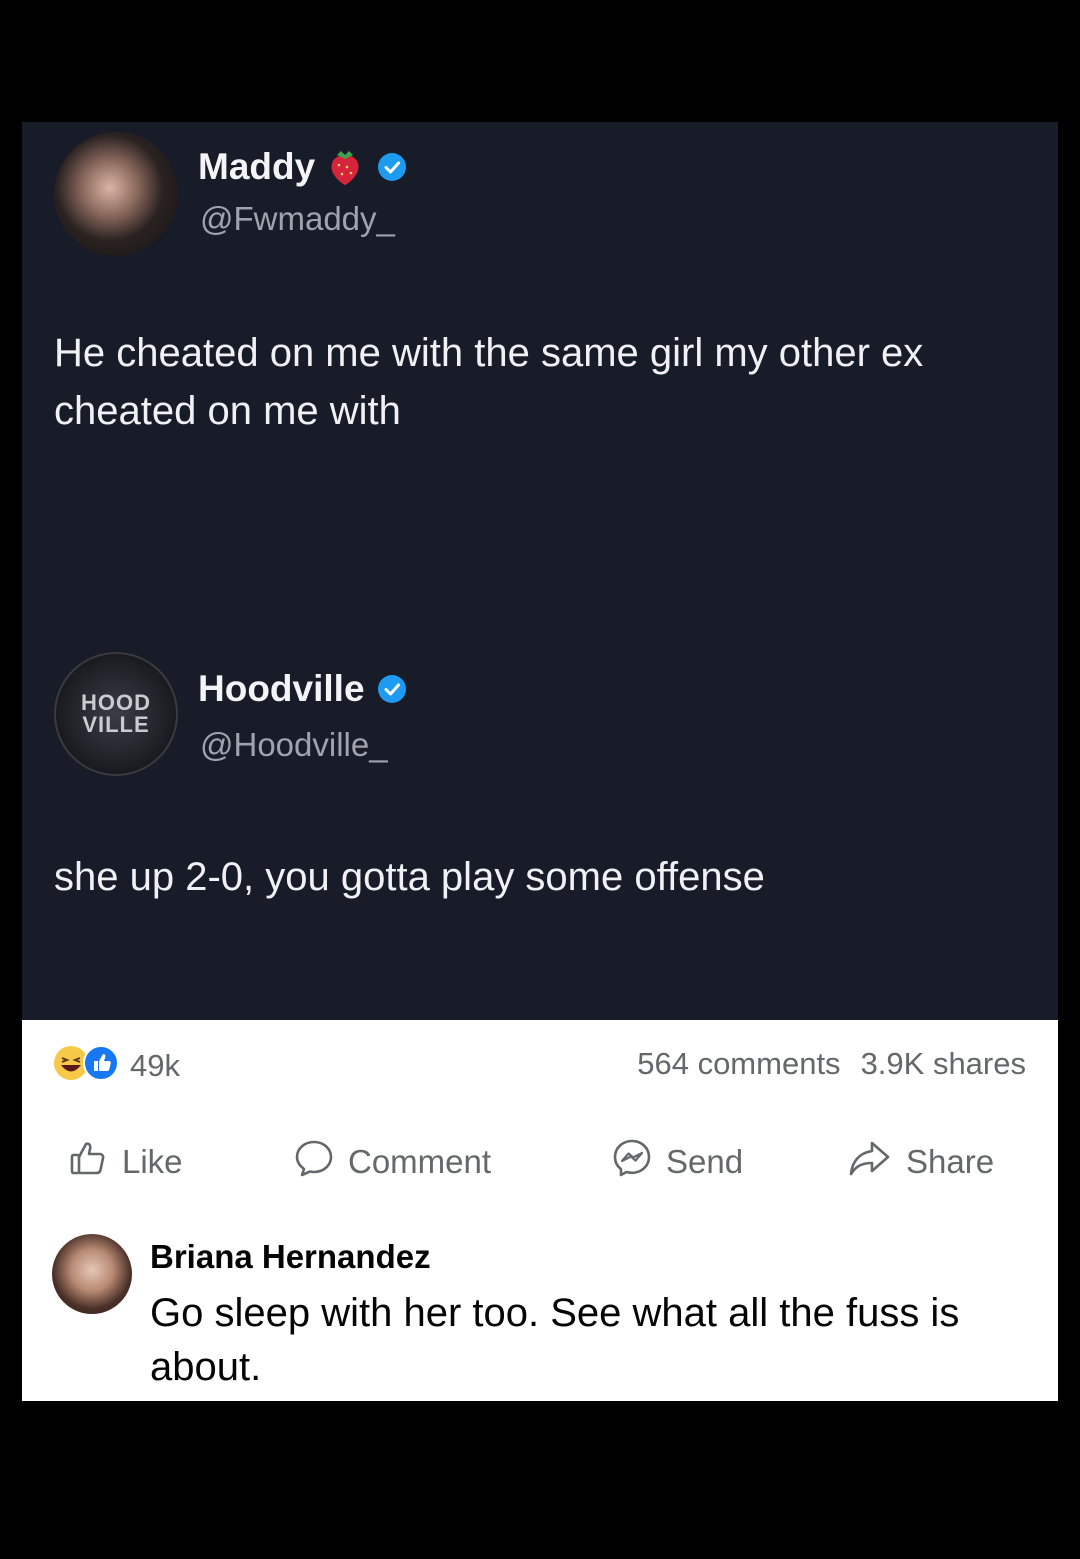  I want to click on tweet2-name-row: Hoodville, so click(302, 689).